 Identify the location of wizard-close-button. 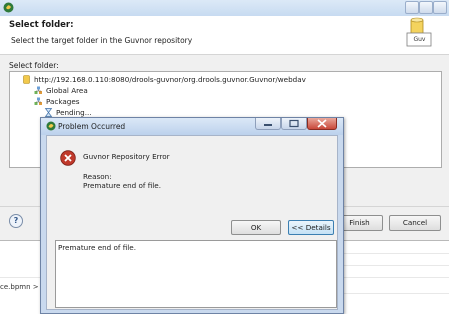
(440, 7).